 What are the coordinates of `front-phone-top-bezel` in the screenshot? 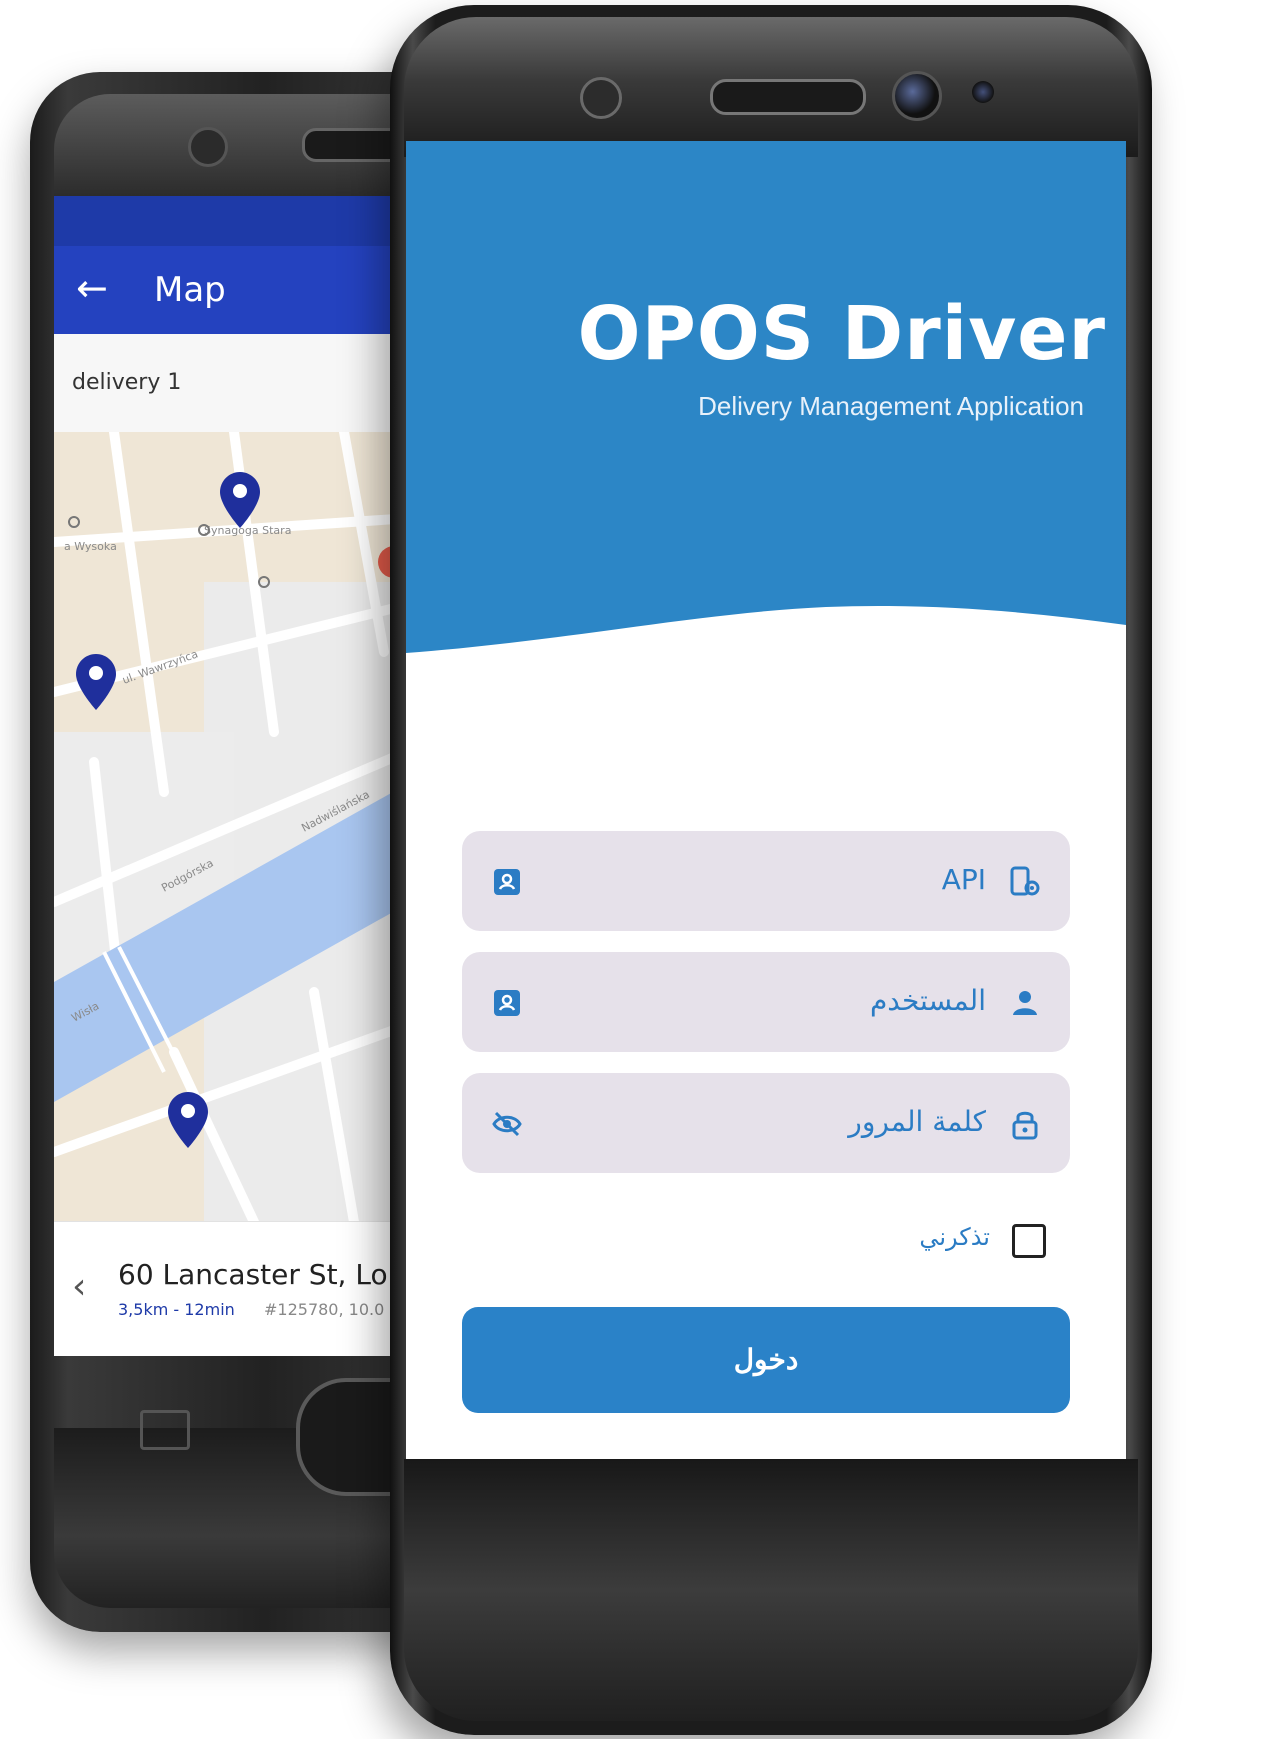 It's located at (771, 87).